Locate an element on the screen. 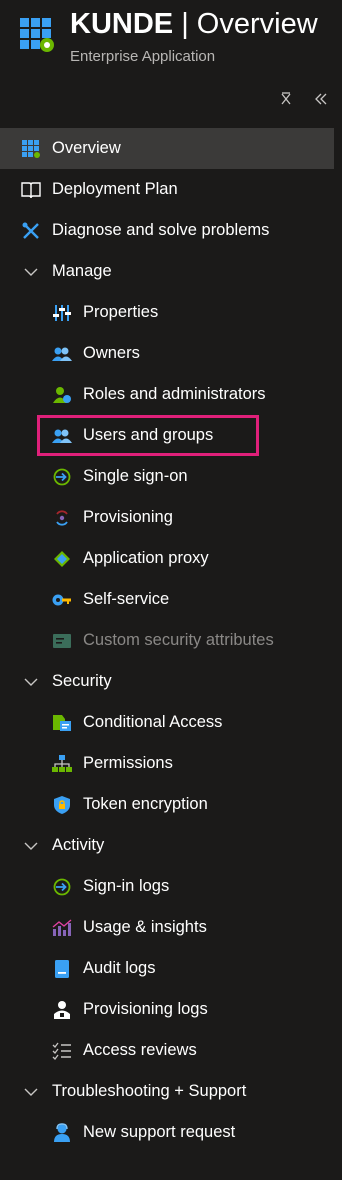 The height and width of the screenshot is (1180, 342). checklist-icon is located at coordinates (62, 1051).